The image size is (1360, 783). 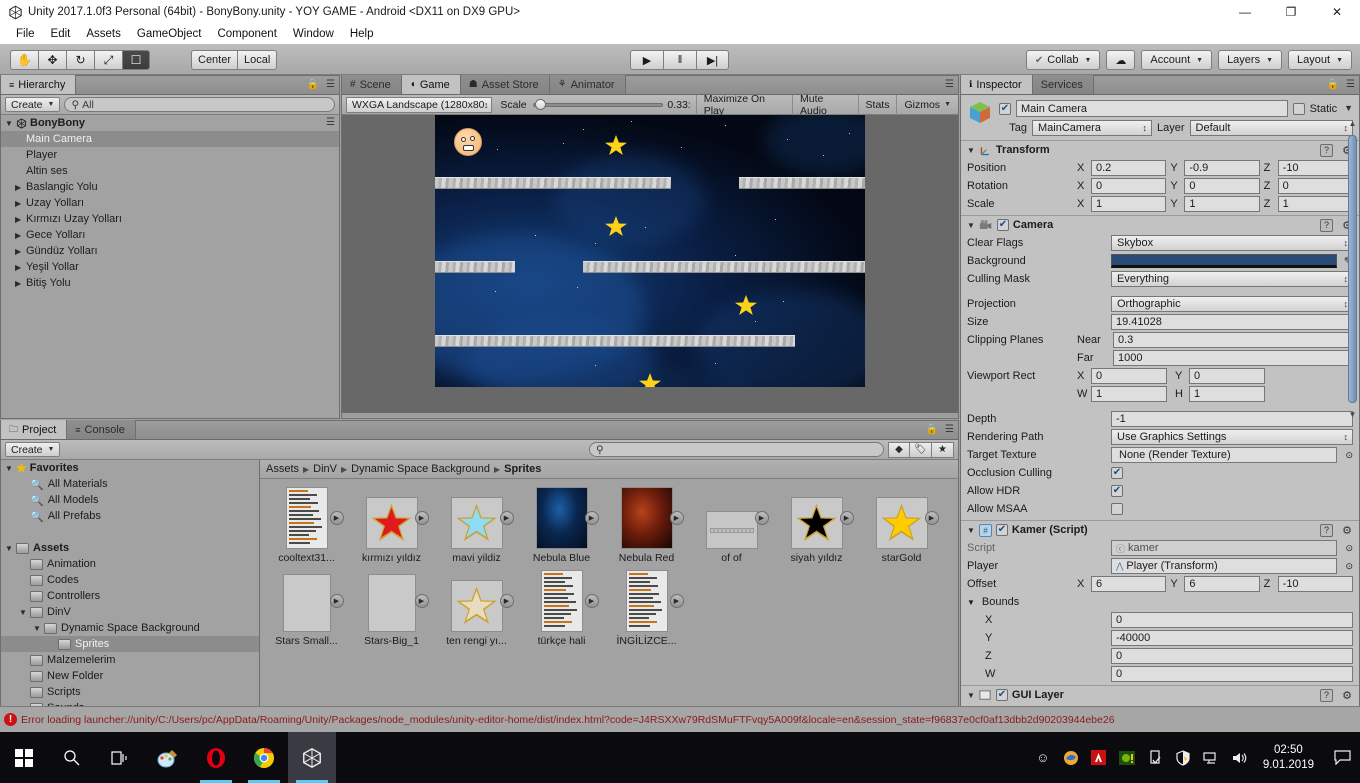 I want to click on minimize-button: —, so click(x=1245, y=12).